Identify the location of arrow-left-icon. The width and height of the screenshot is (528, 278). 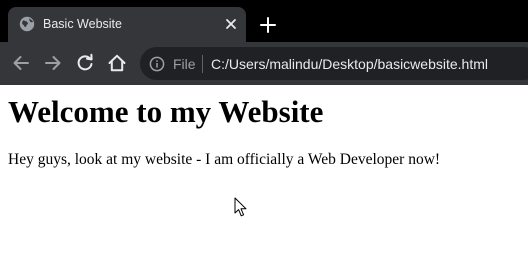
(21, 63).